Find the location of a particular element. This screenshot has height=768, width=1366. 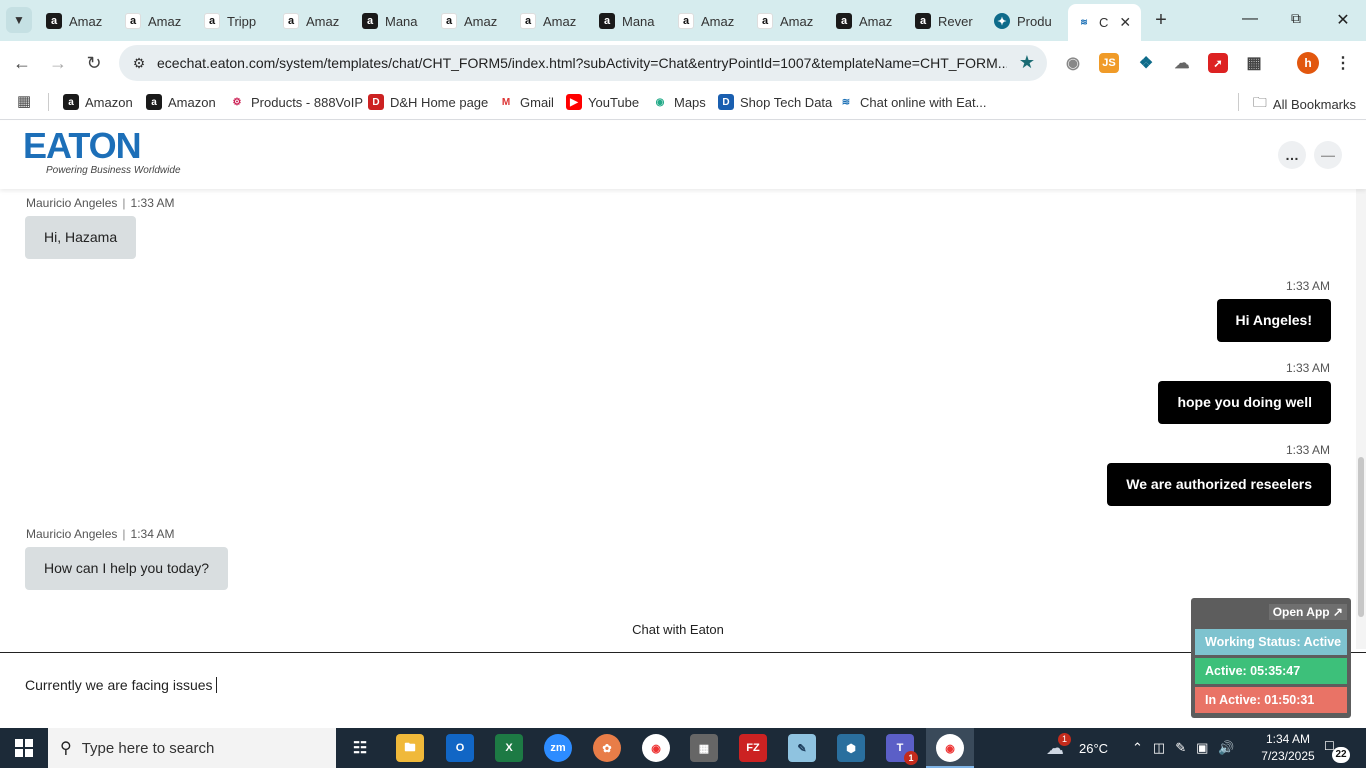

minimize-button: — is located at coordinates (1250, 19).